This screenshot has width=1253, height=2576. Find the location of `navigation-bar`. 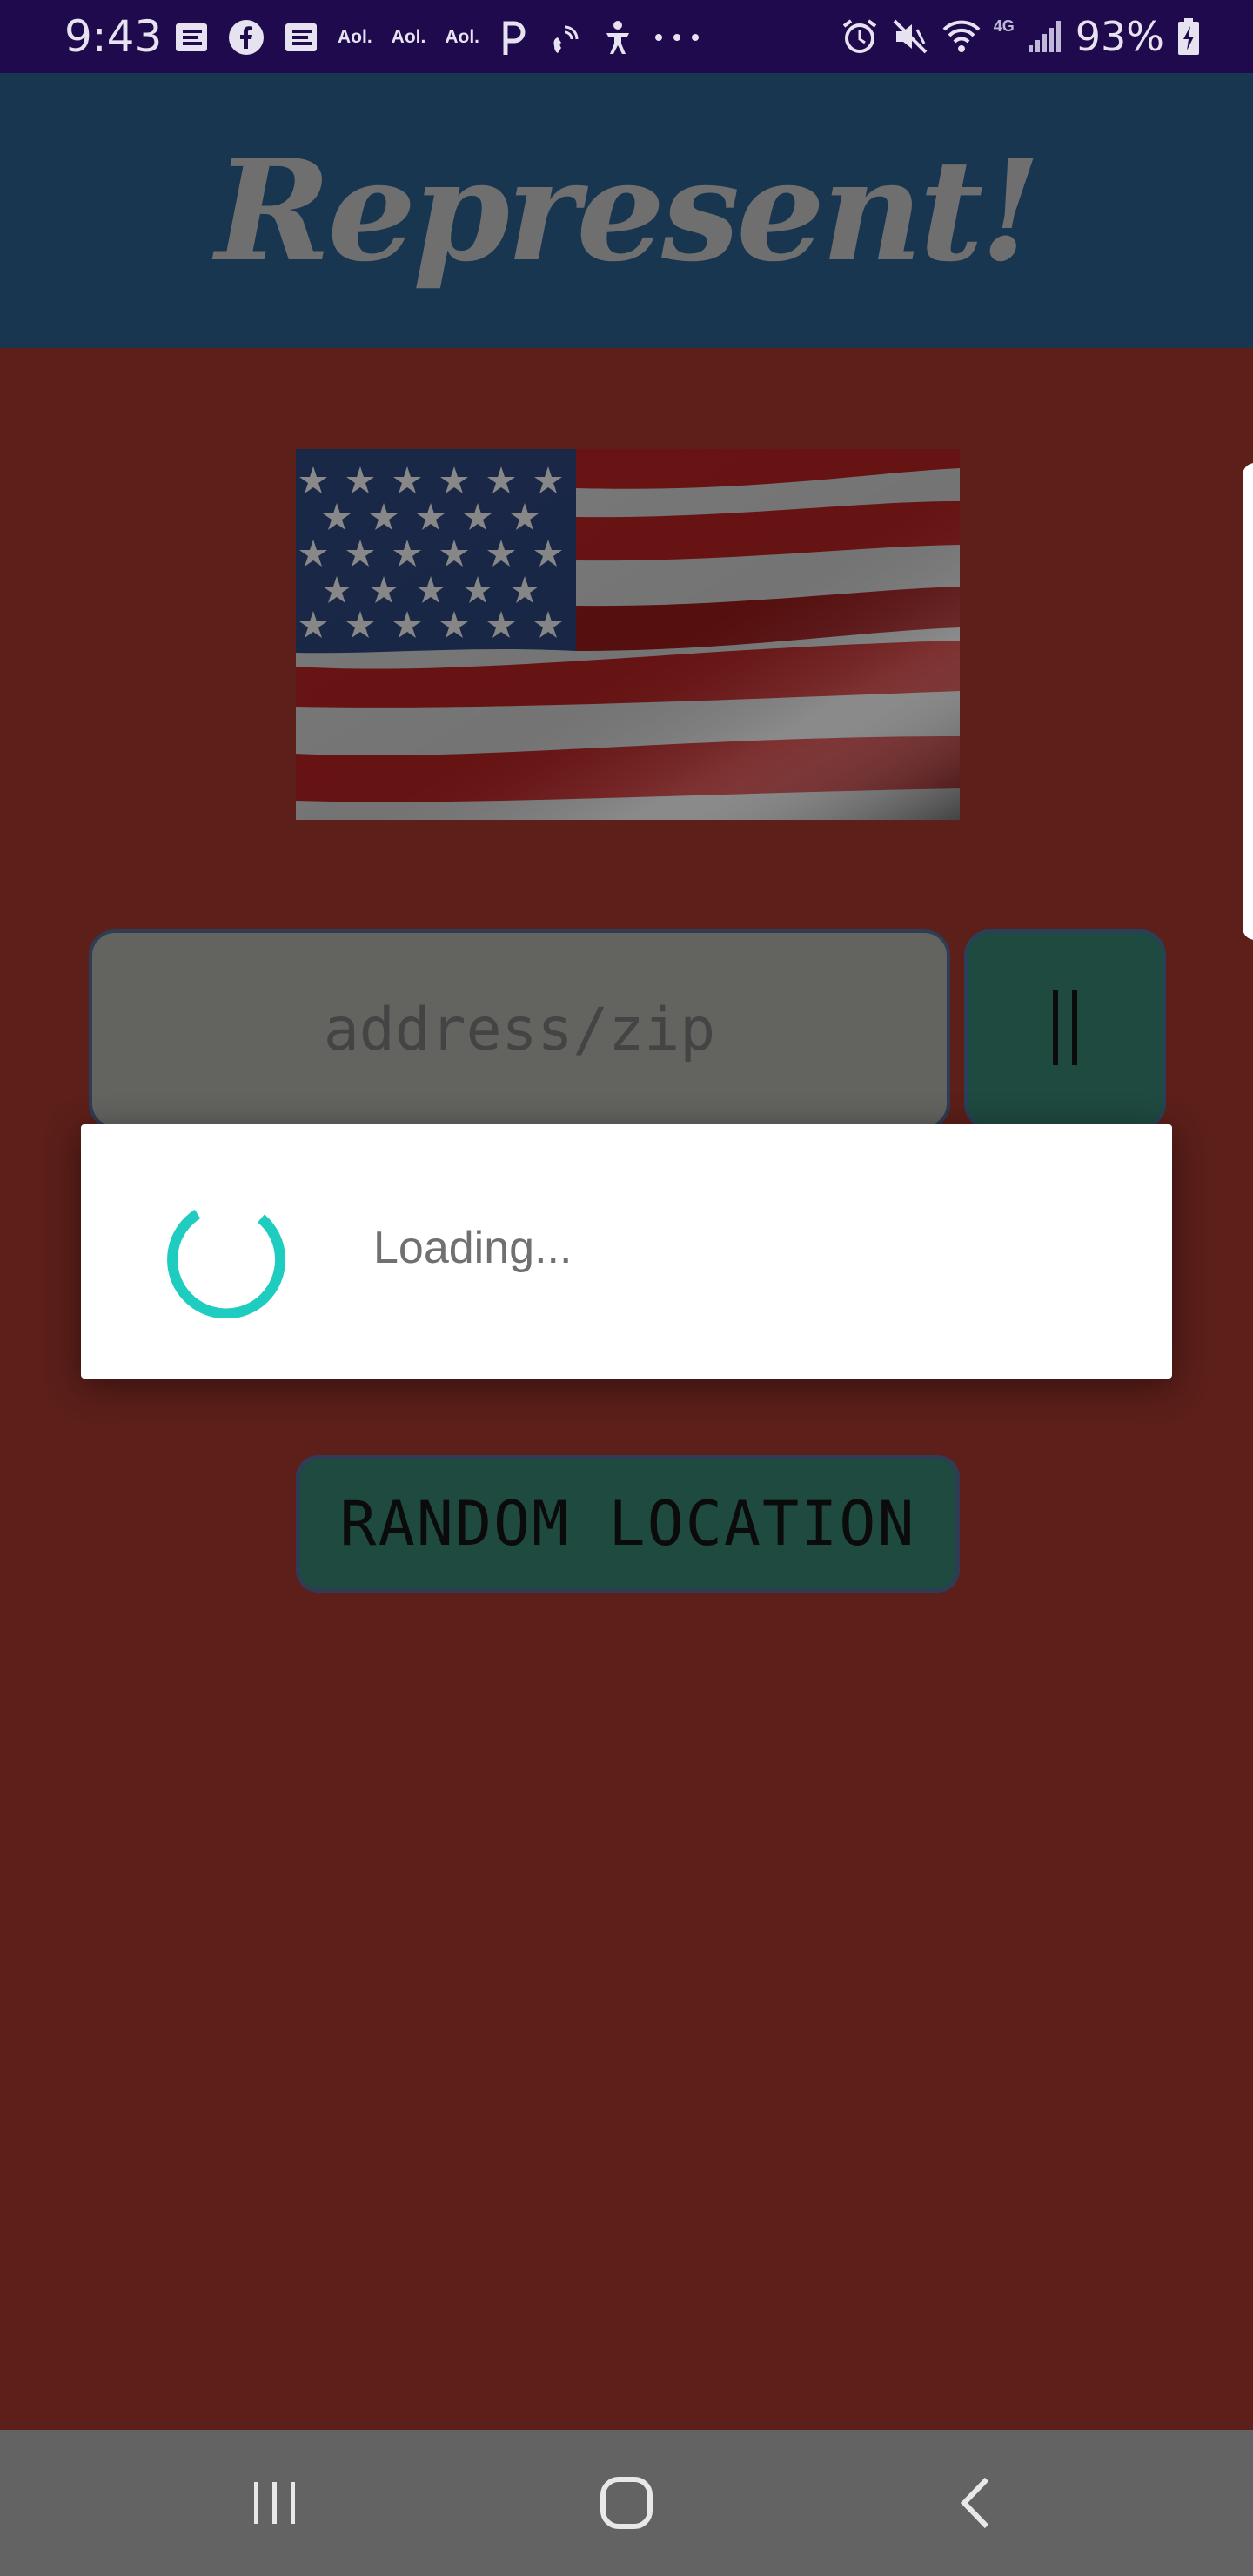

navigation-bar is located at coordinates (626, 2503).